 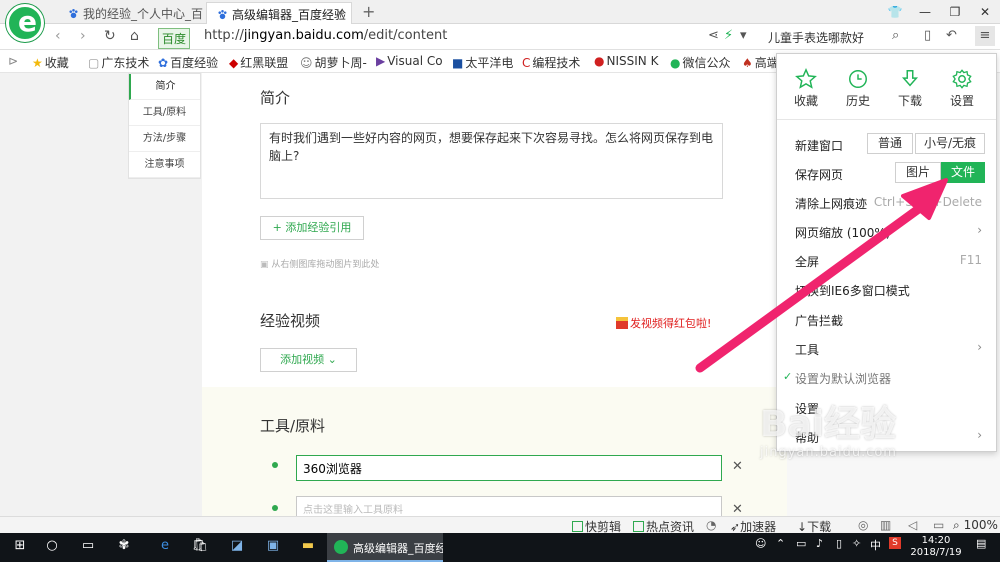 I want to click on menu-clear-traces: 清除上网痕迹, so click(x=831, y=203).